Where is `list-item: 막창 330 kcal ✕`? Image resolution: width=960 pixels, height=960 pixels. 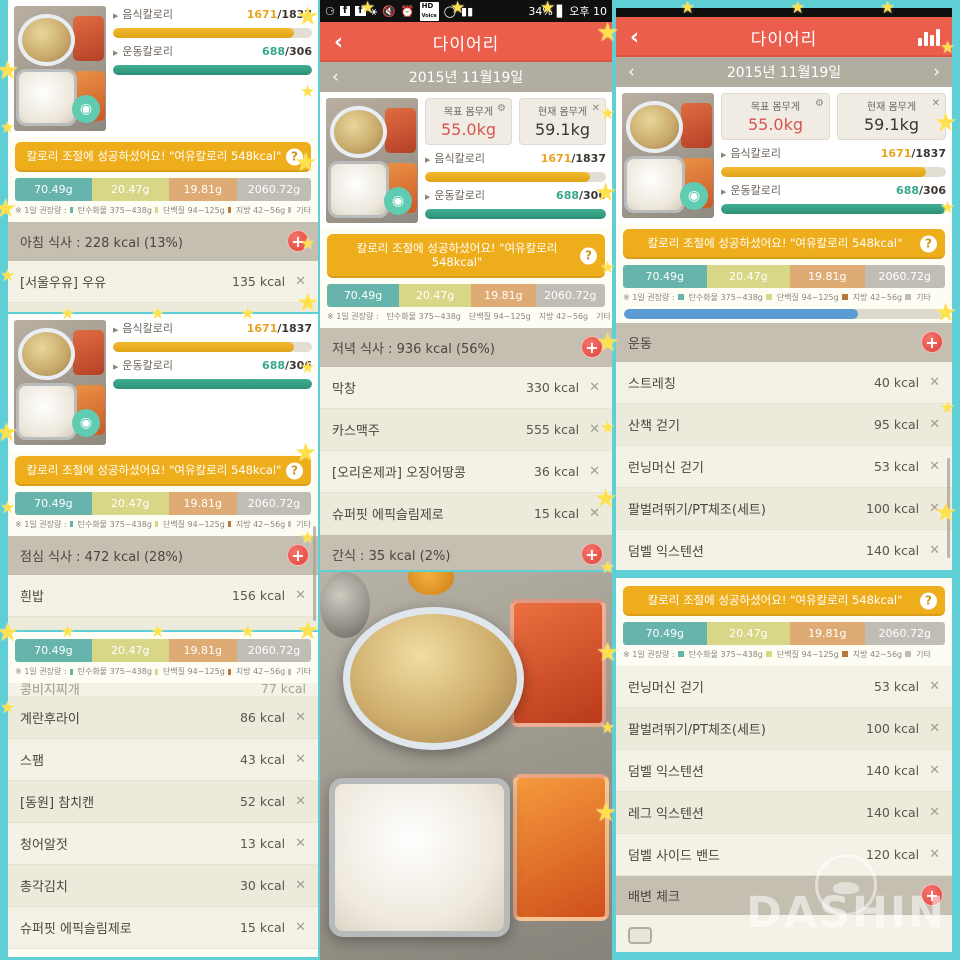
list-item: 막창 330 kcal ✕ is located at coordinates (466, 387).